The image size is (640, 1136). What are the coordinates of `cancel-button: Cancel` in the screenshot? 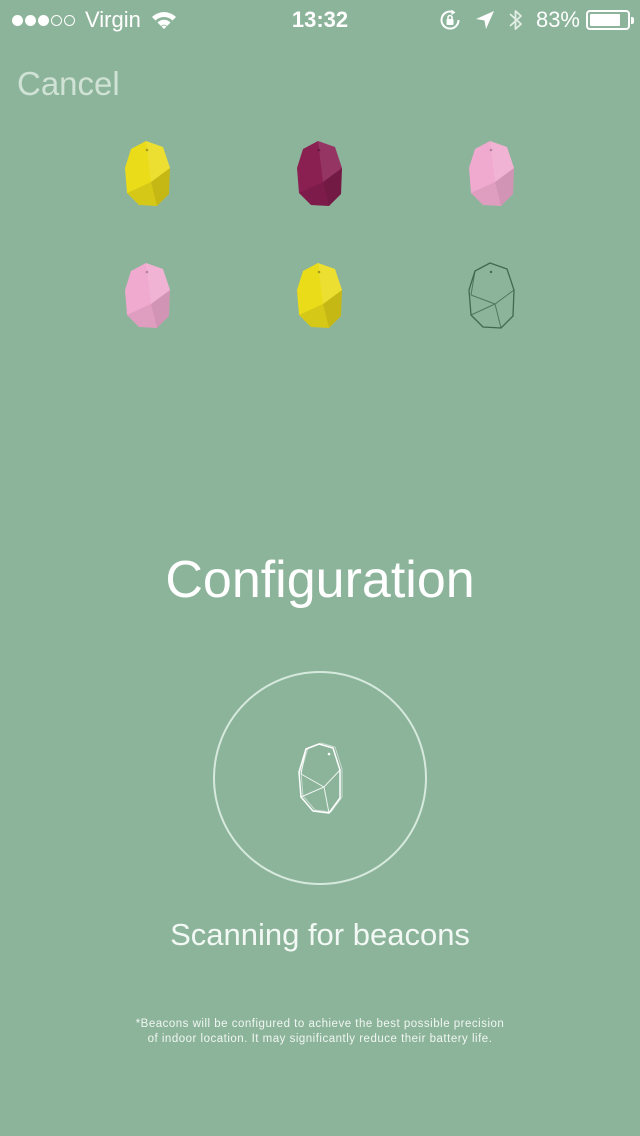 It's located at (68, 84).